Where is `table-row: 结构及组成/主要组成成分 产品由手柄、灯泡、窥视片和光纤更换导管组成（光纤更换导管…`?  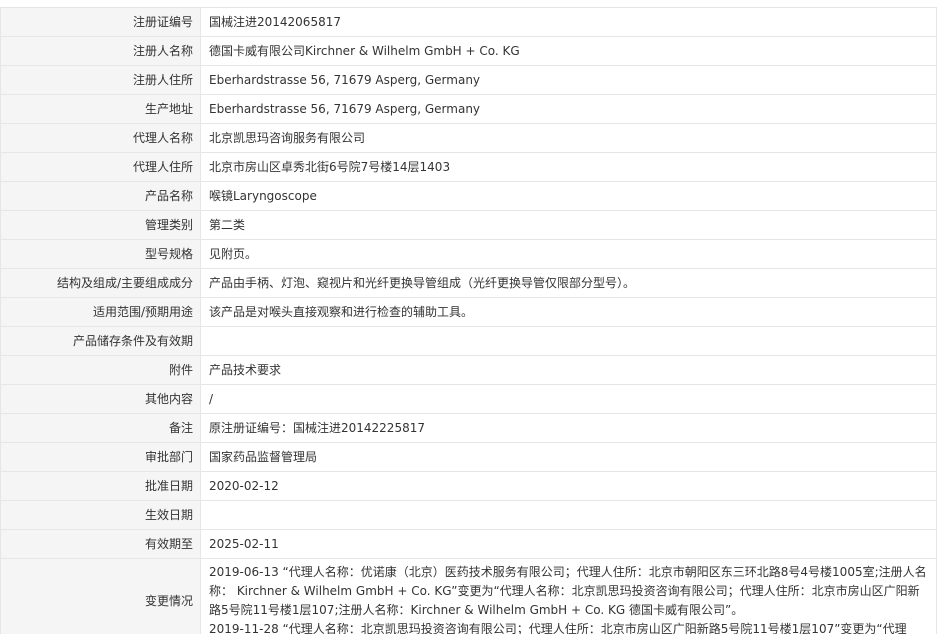
table-row: 结构及组成/主要组成成分 产品由手柄、灯泡、窥视片和光纤更换导管组成（光纤更换导管… is located at coordinates (468, 283).